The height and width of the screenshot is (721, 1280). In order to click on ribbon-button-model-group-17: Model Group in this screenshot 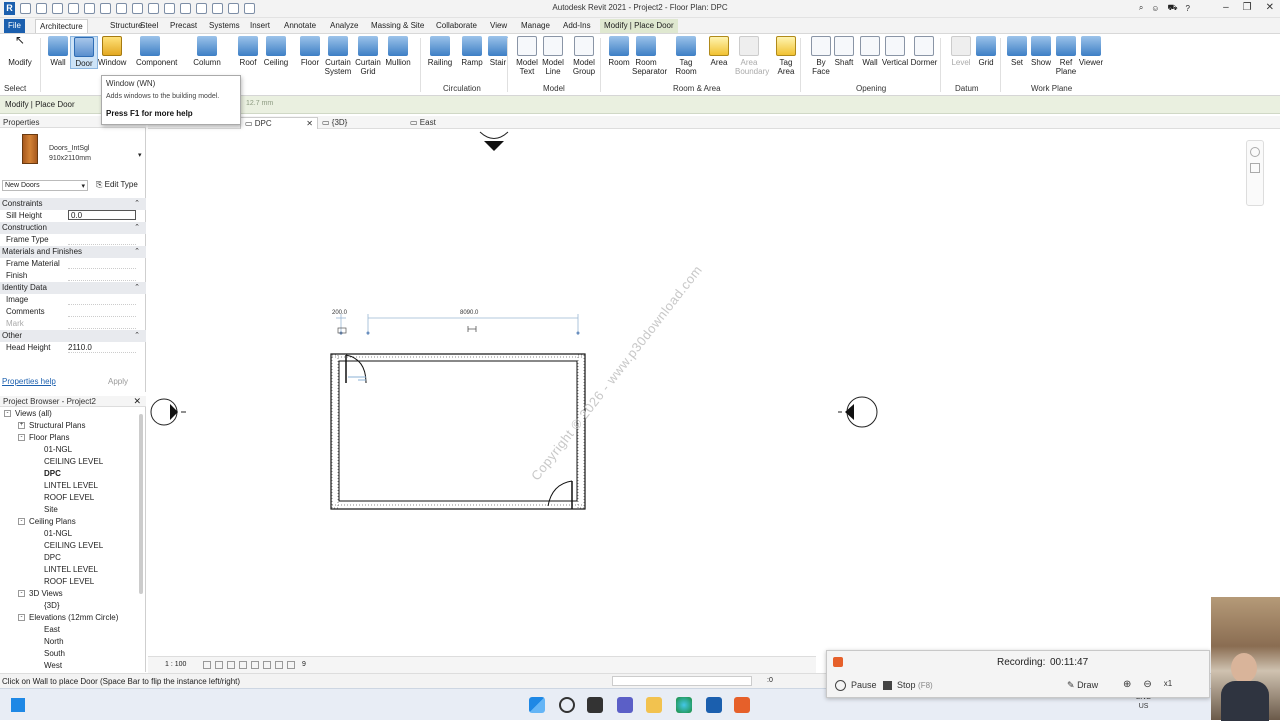, I will do `click(584, 56)`.